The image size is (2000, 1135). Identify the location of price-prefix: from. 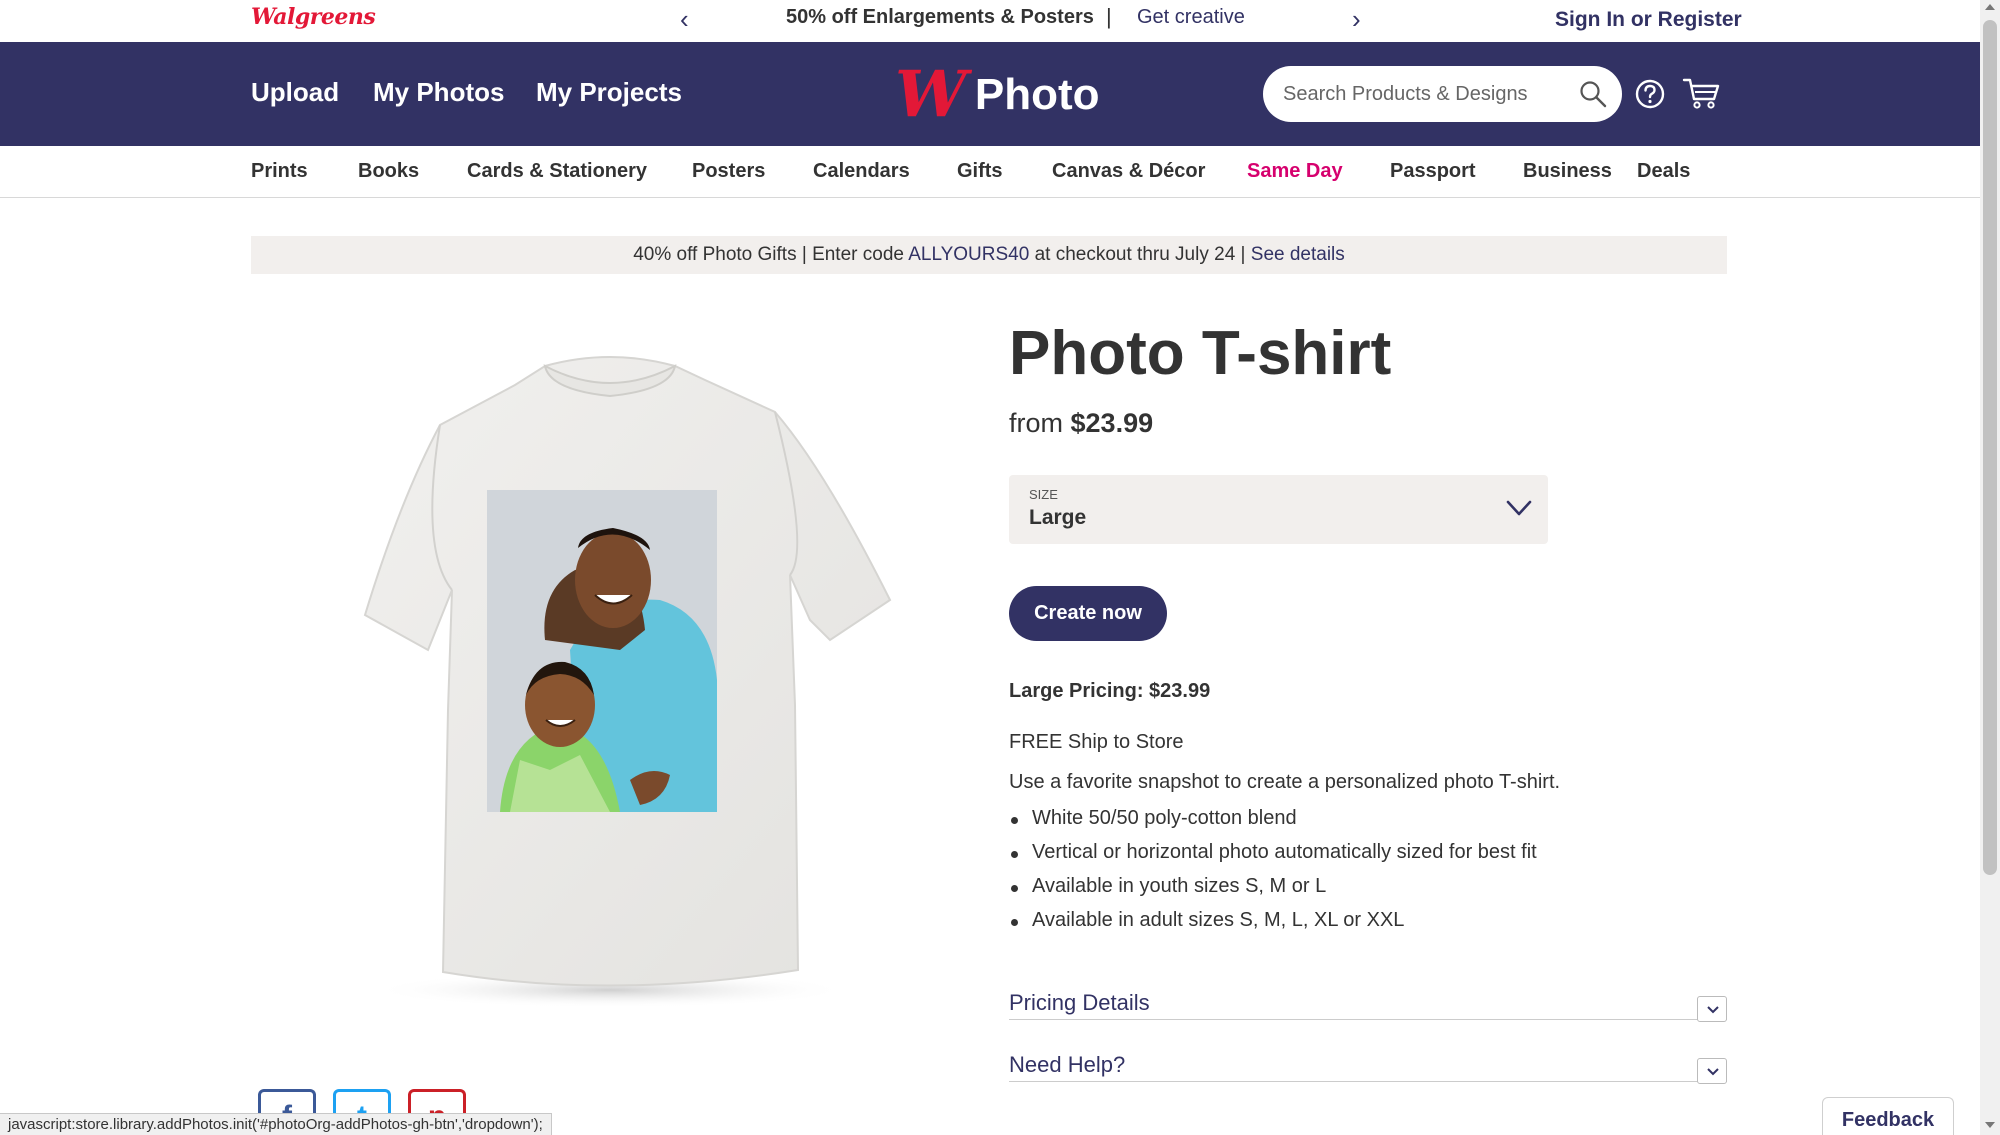
(1040, 423).